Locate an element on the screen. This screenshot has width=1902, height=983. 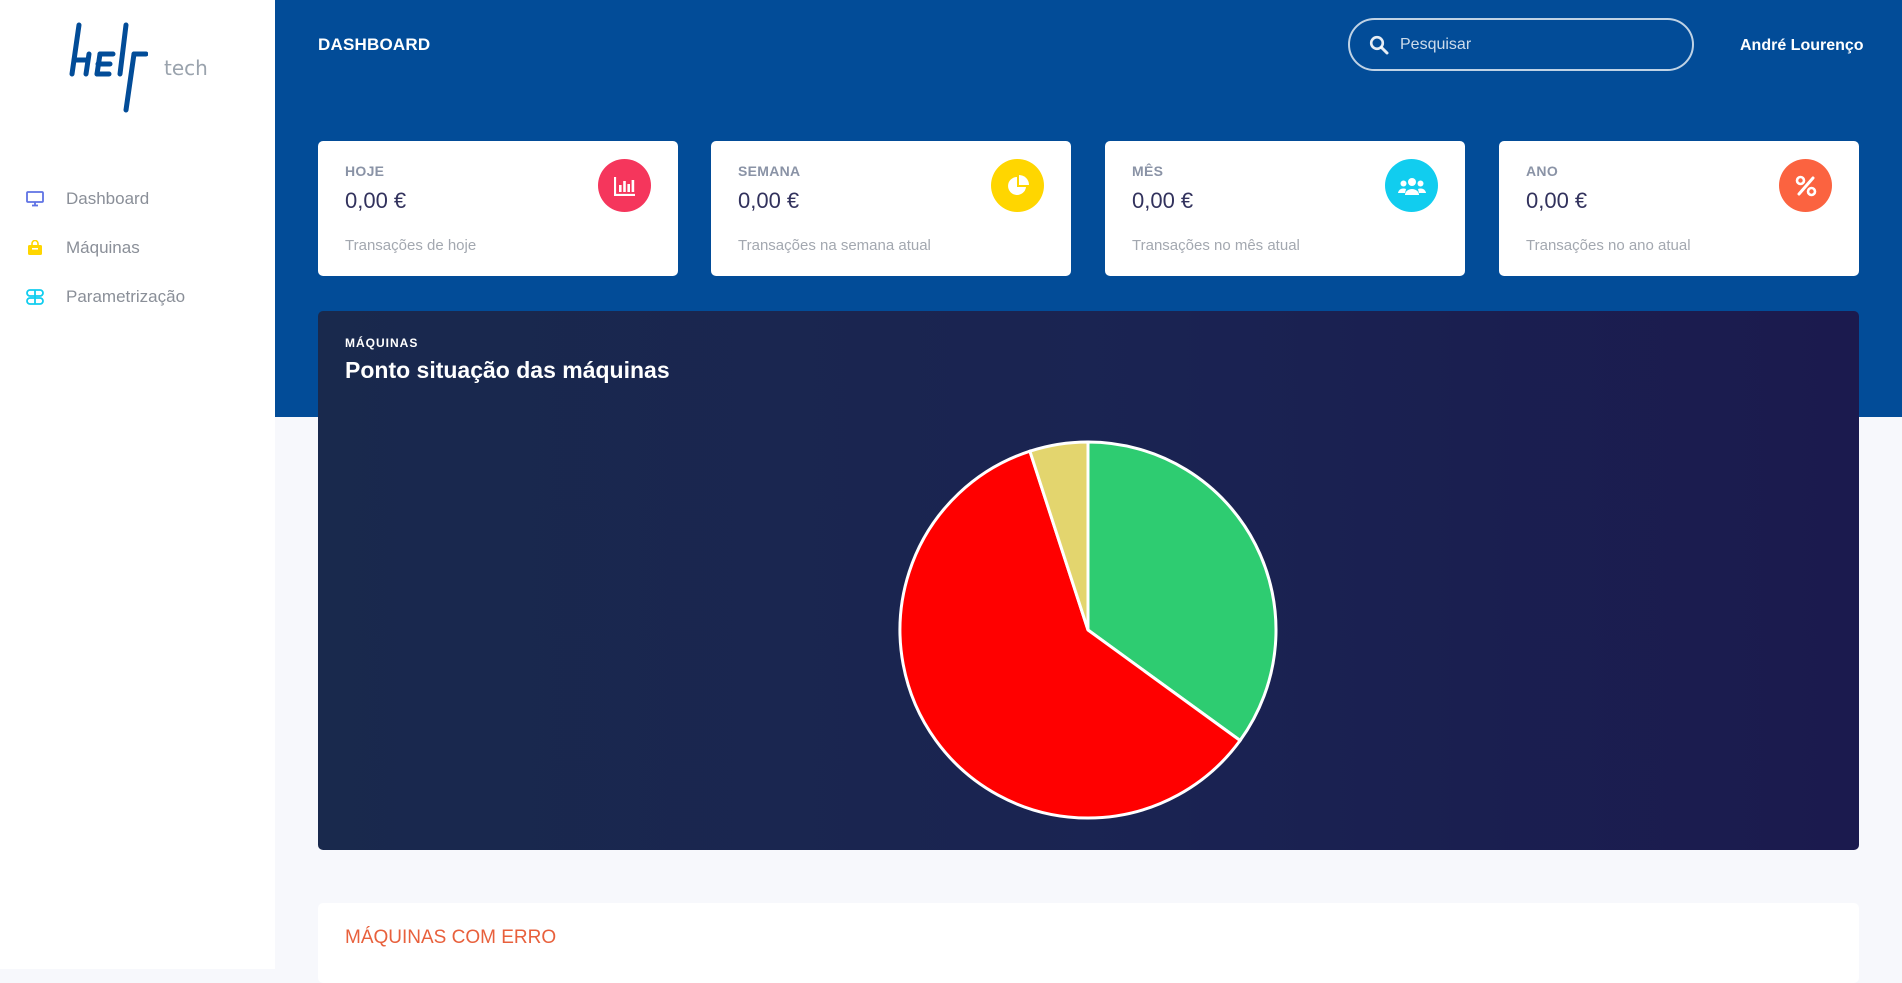
monitor-icon is located at coordinates (35, 199).